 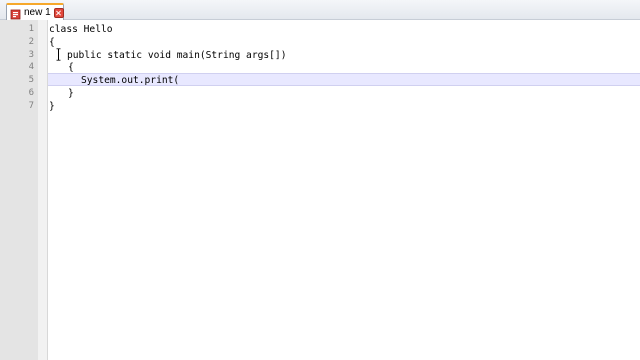 I want to click on fold-margin, so click(x=43, y=190).